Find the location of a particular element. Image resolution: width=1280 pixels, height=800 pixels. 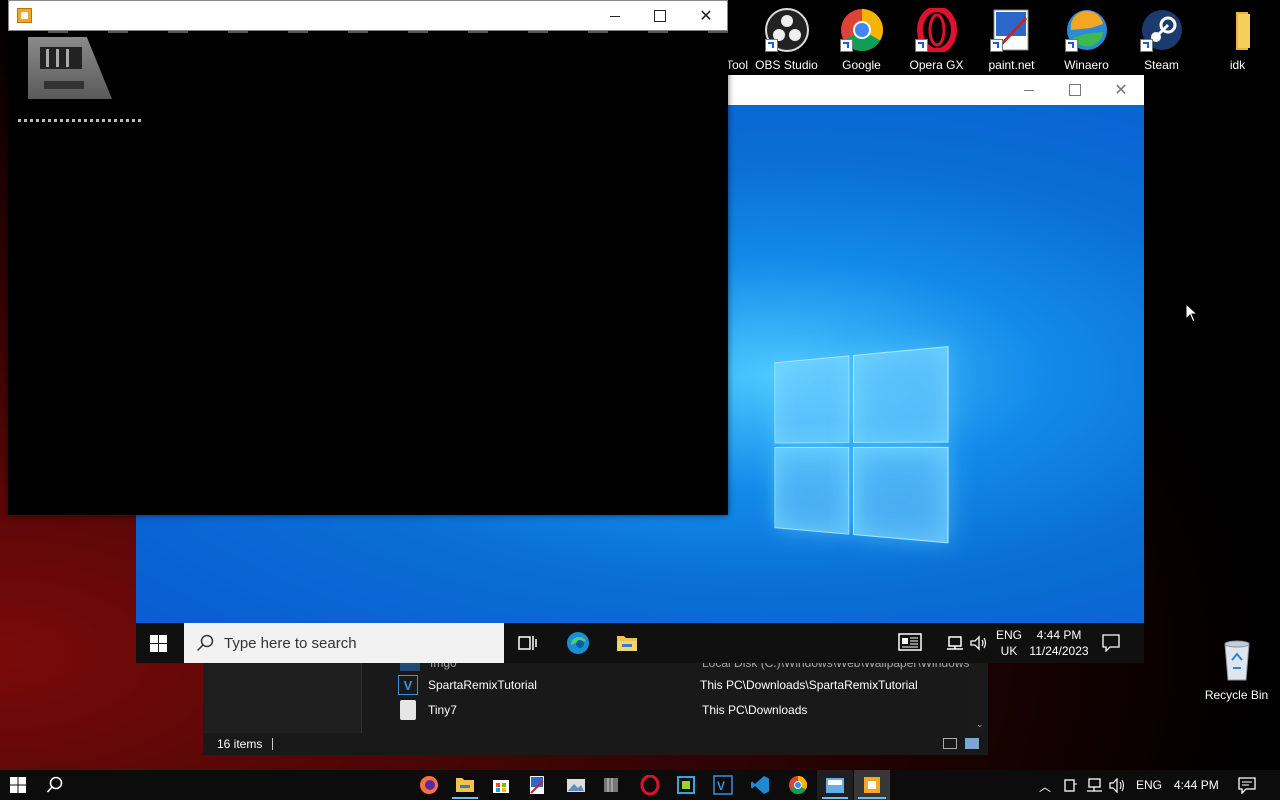

desktop-icon-opera: Opera GX is located at coordinates (936, 39).